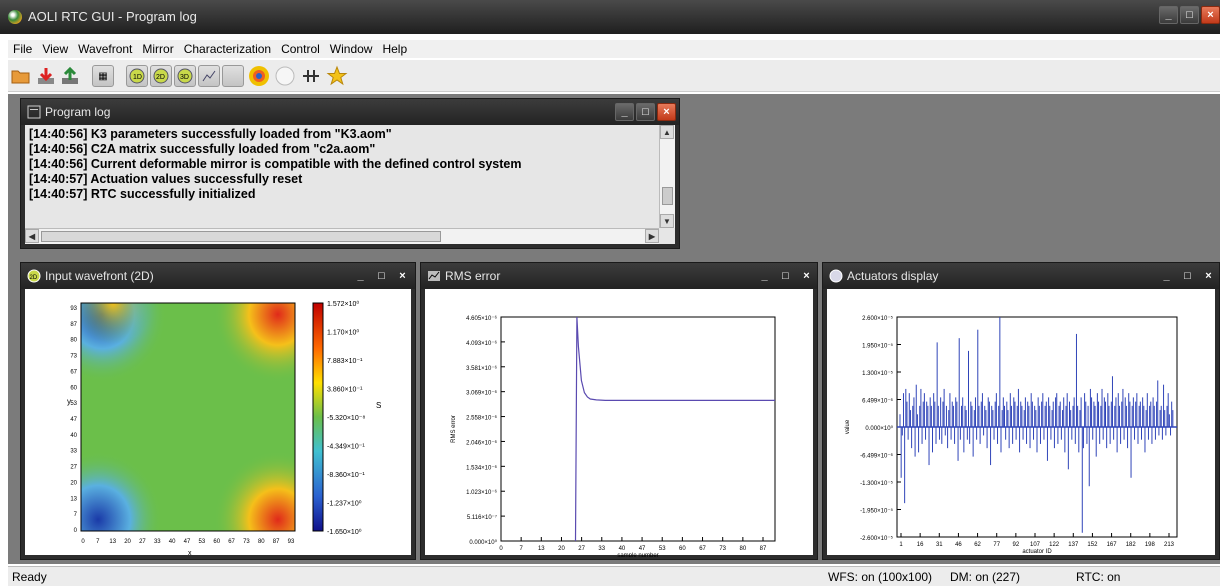  Describe the element at coordinates (73, 325) in the screenshot. I see `y-tick-label: 87` at that location.